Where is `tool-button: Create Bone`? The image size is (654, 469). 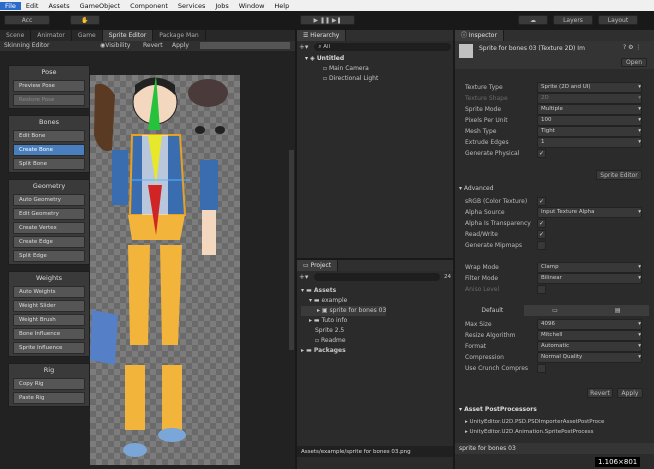 tool-button: Create Bone is located at coordinates (49, 150).